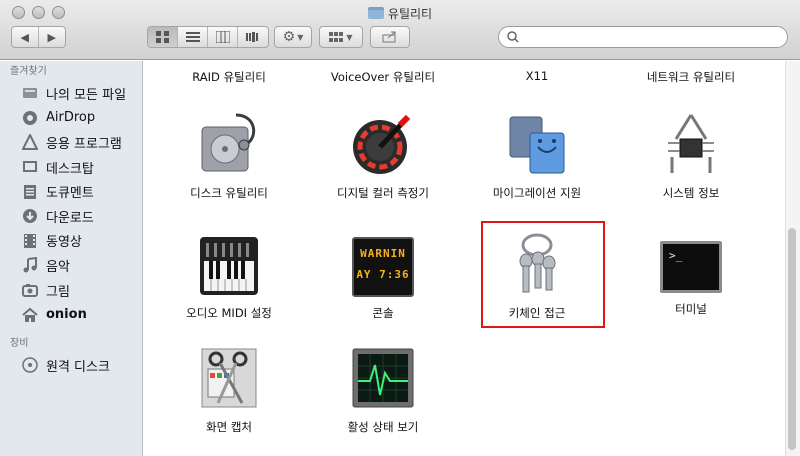 This screenshot has height=456, width=800. I want to click on terminal-icon: >_, so click(691, 267).